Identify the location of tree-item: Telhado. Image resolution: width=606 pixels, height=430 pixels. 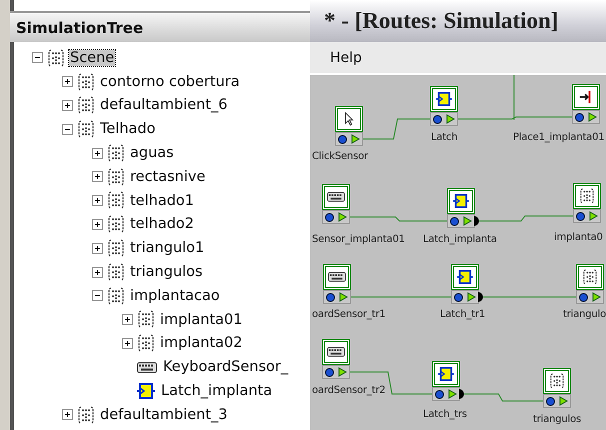
(127, 129).